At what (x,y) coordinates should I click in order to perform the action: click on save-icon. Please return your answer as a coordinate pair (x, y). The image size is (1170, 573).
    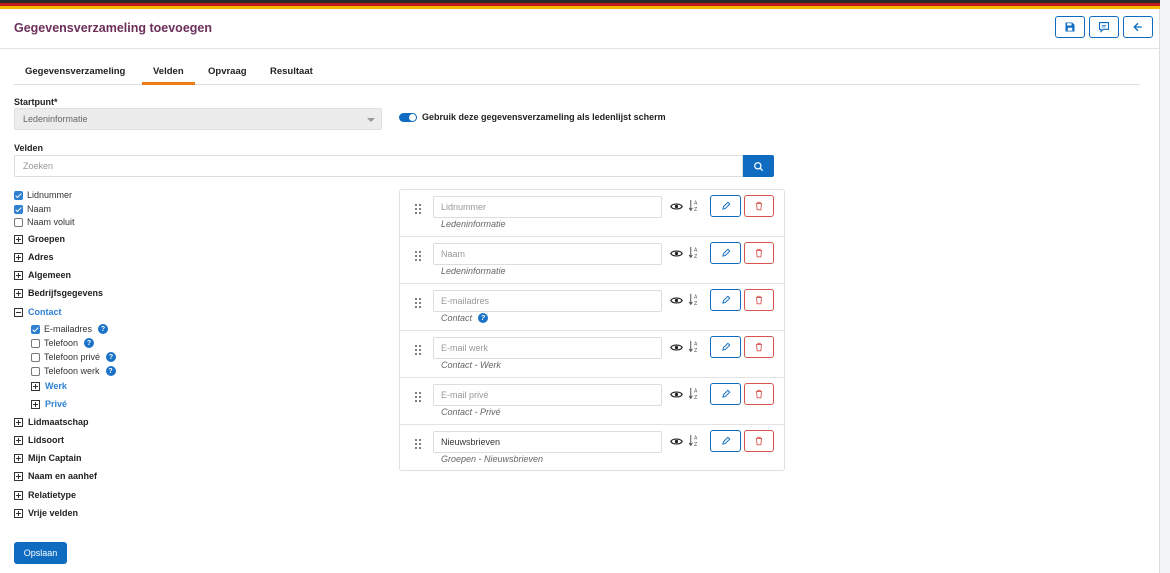
    Looking at the image, I should click on (1070, 27).